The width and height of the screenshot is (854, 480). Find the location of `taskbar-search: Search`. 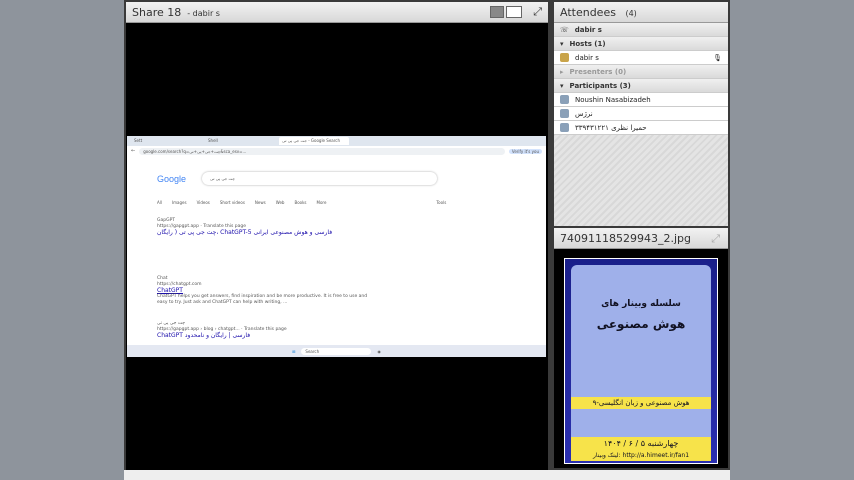

taskbar-search: Search is located at coordinates (336, 351).